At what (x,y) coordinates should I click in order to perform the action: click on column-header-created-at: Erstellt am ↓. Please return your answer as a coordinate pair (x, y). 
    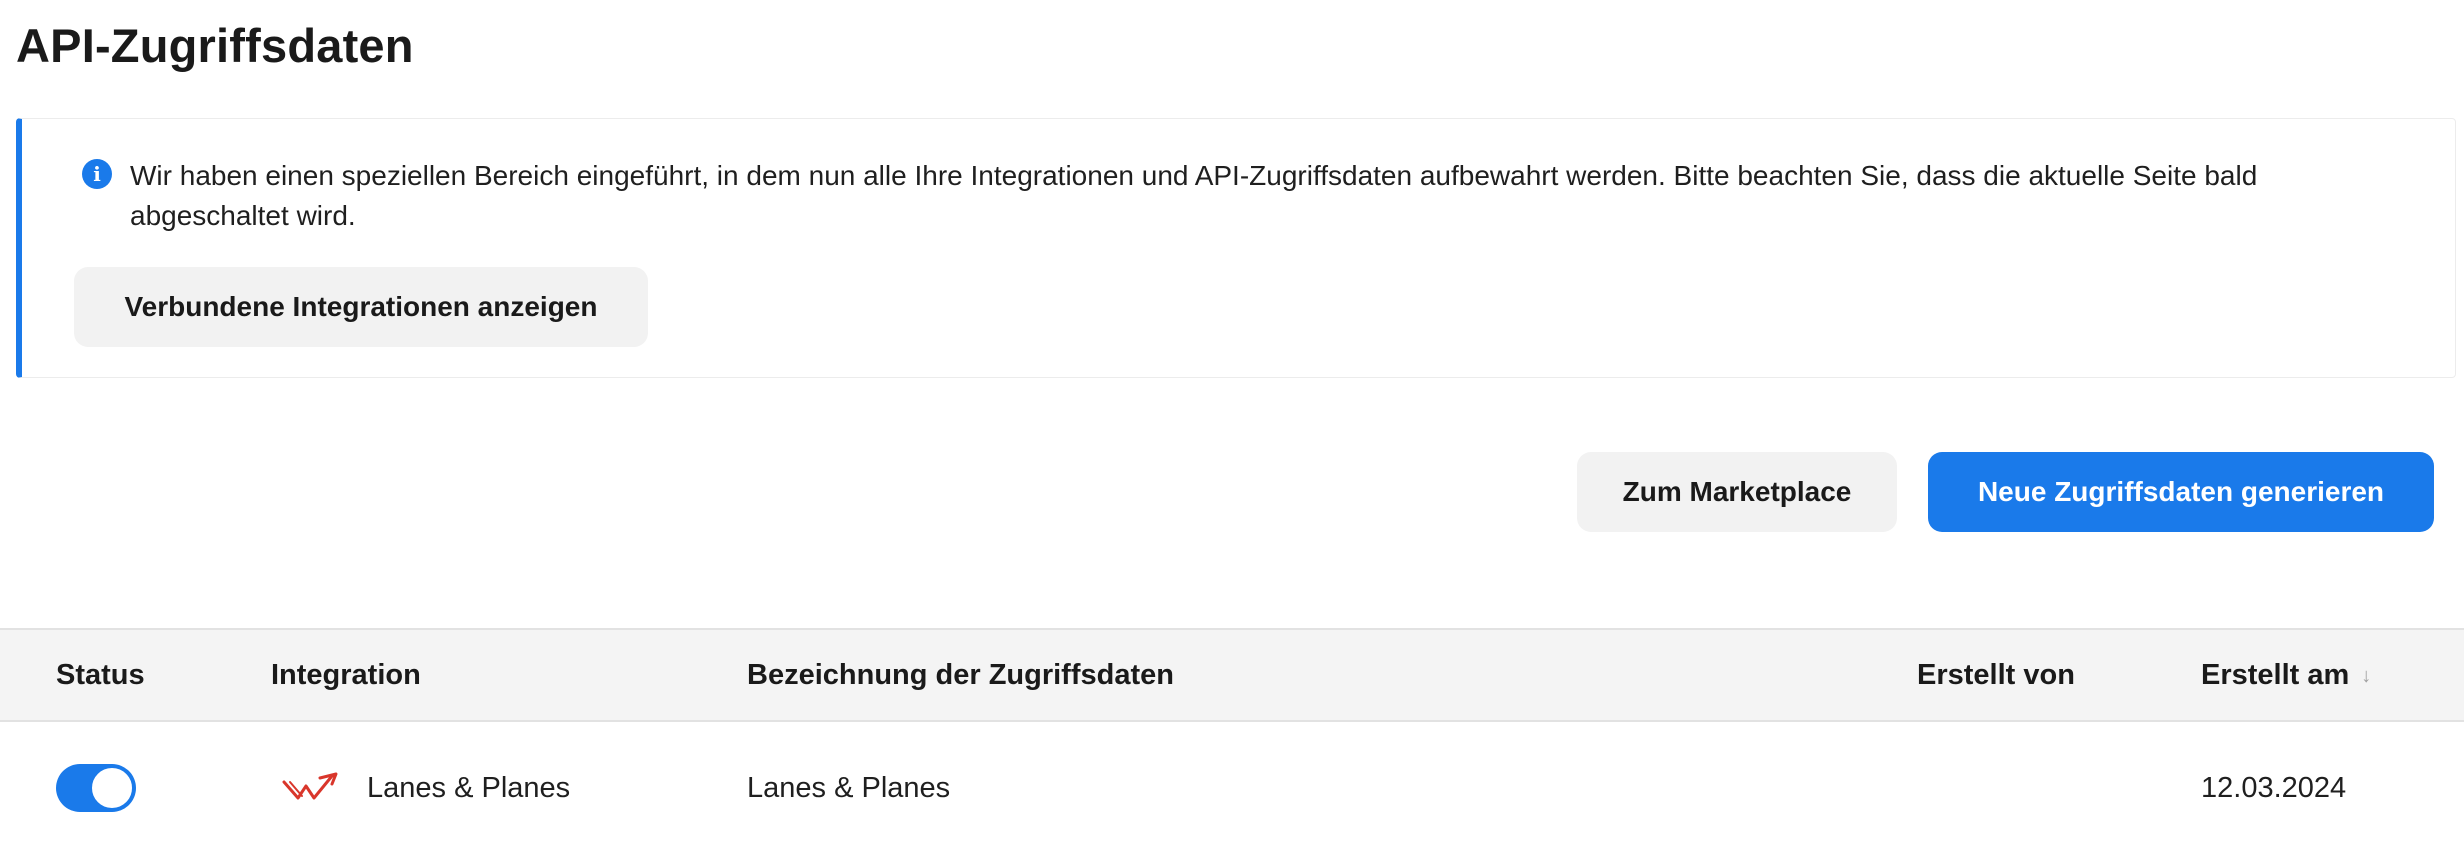
    Looking at the image, I should click on (2286, 675).